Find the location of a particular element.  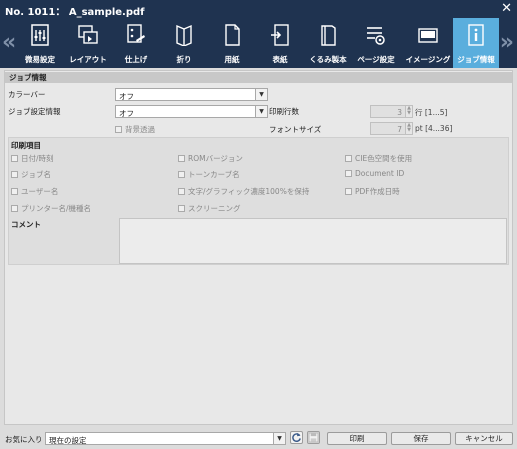

print-item-checkbox: トーンカーブ名 is located at coordinates (209, 174).